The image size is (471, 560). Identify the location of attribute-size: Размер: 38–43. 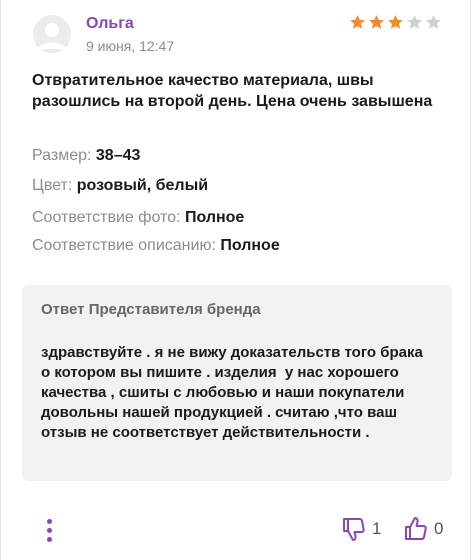
(86, 156).